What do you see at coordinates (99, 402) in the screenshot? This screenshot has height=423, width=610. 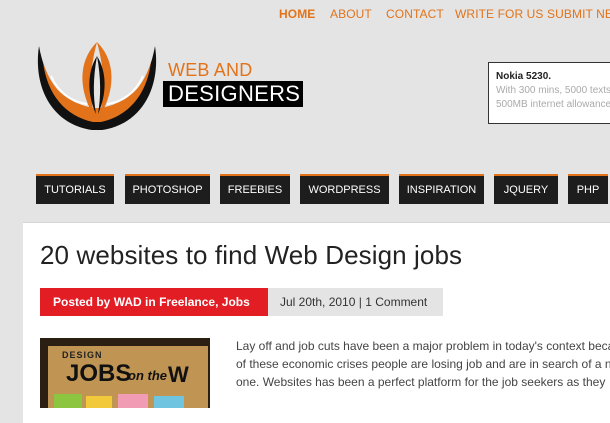 I see `sticky-note-yellow` at bounding box center [99, 402].